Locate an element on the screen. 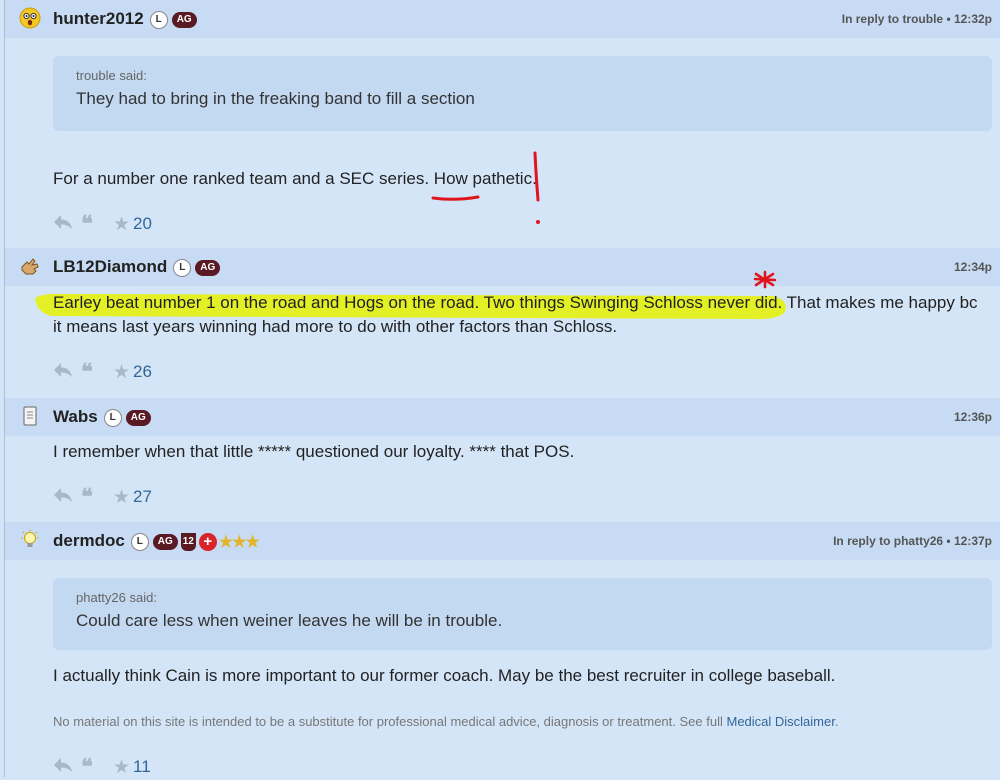 Image resolution: width=1000 pixels, height=780 pixels. post-meta: In reply to phatty26 • 12:37p is located at coordinates (912, 541).